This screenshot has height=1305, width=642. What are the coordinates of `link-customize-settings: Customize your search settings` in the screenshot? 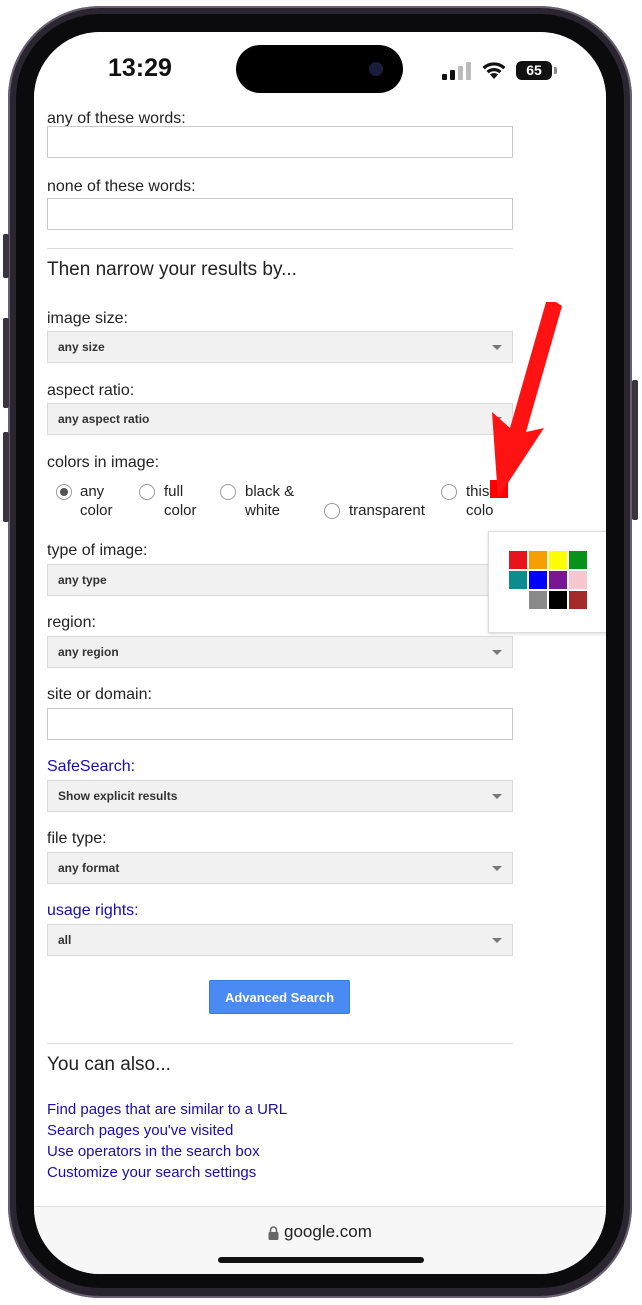 It's located at (151, 1172).